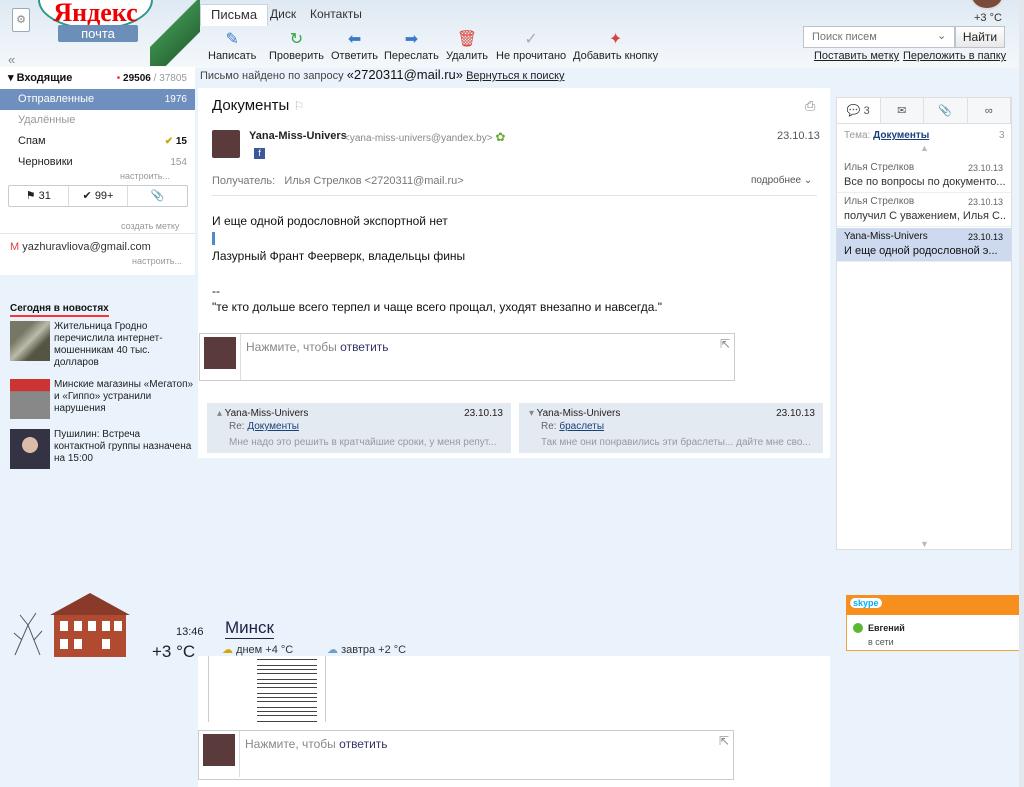 This screenshot has width=1024, height=787. What do you see at coordinates (1021, 393) in the screenshot?
I see `scrollbar` at bounding box center [1021, 393].